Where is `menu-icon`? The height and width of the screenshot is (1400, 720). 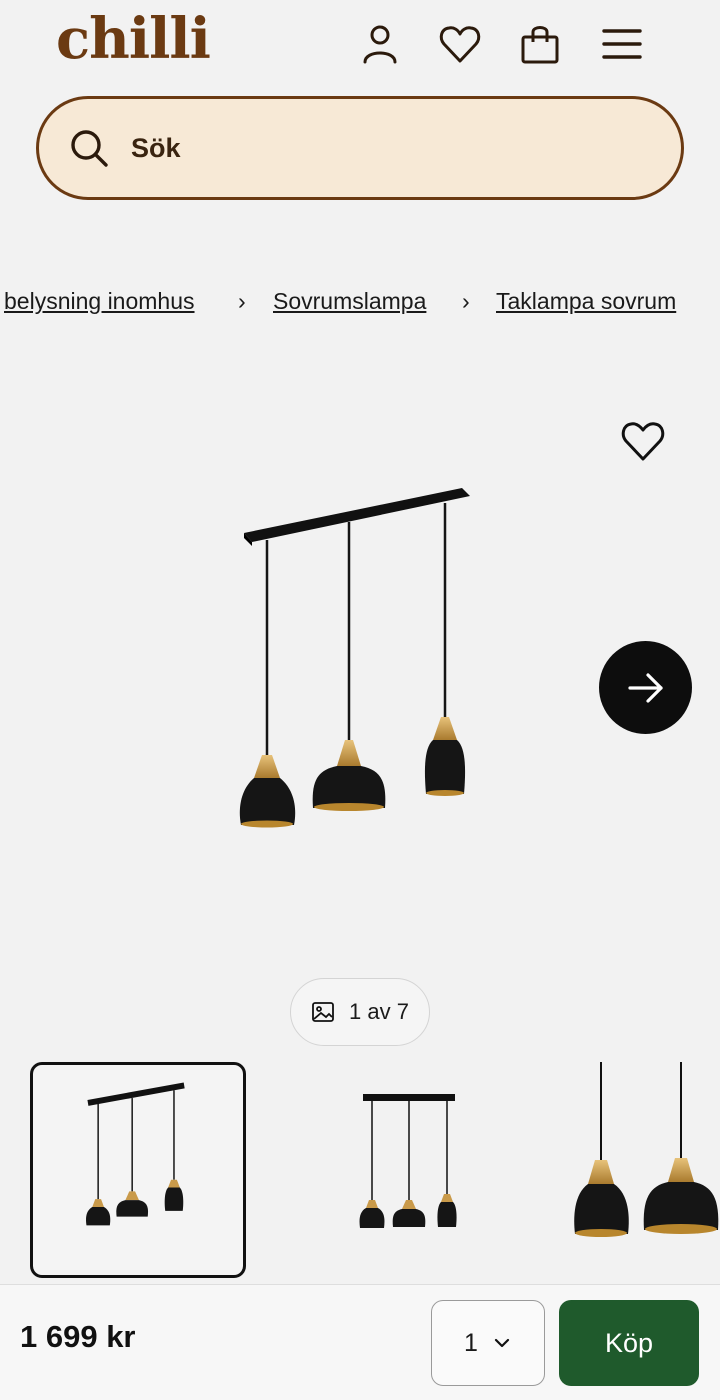
menu-icon is located at coordinates (622, 44).